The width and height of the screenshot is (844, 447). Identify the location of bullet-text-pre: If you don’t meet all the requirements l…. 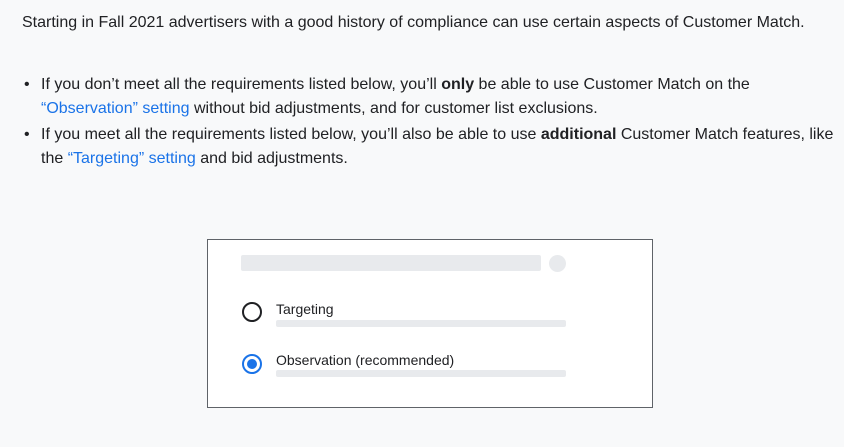
(241, 84).